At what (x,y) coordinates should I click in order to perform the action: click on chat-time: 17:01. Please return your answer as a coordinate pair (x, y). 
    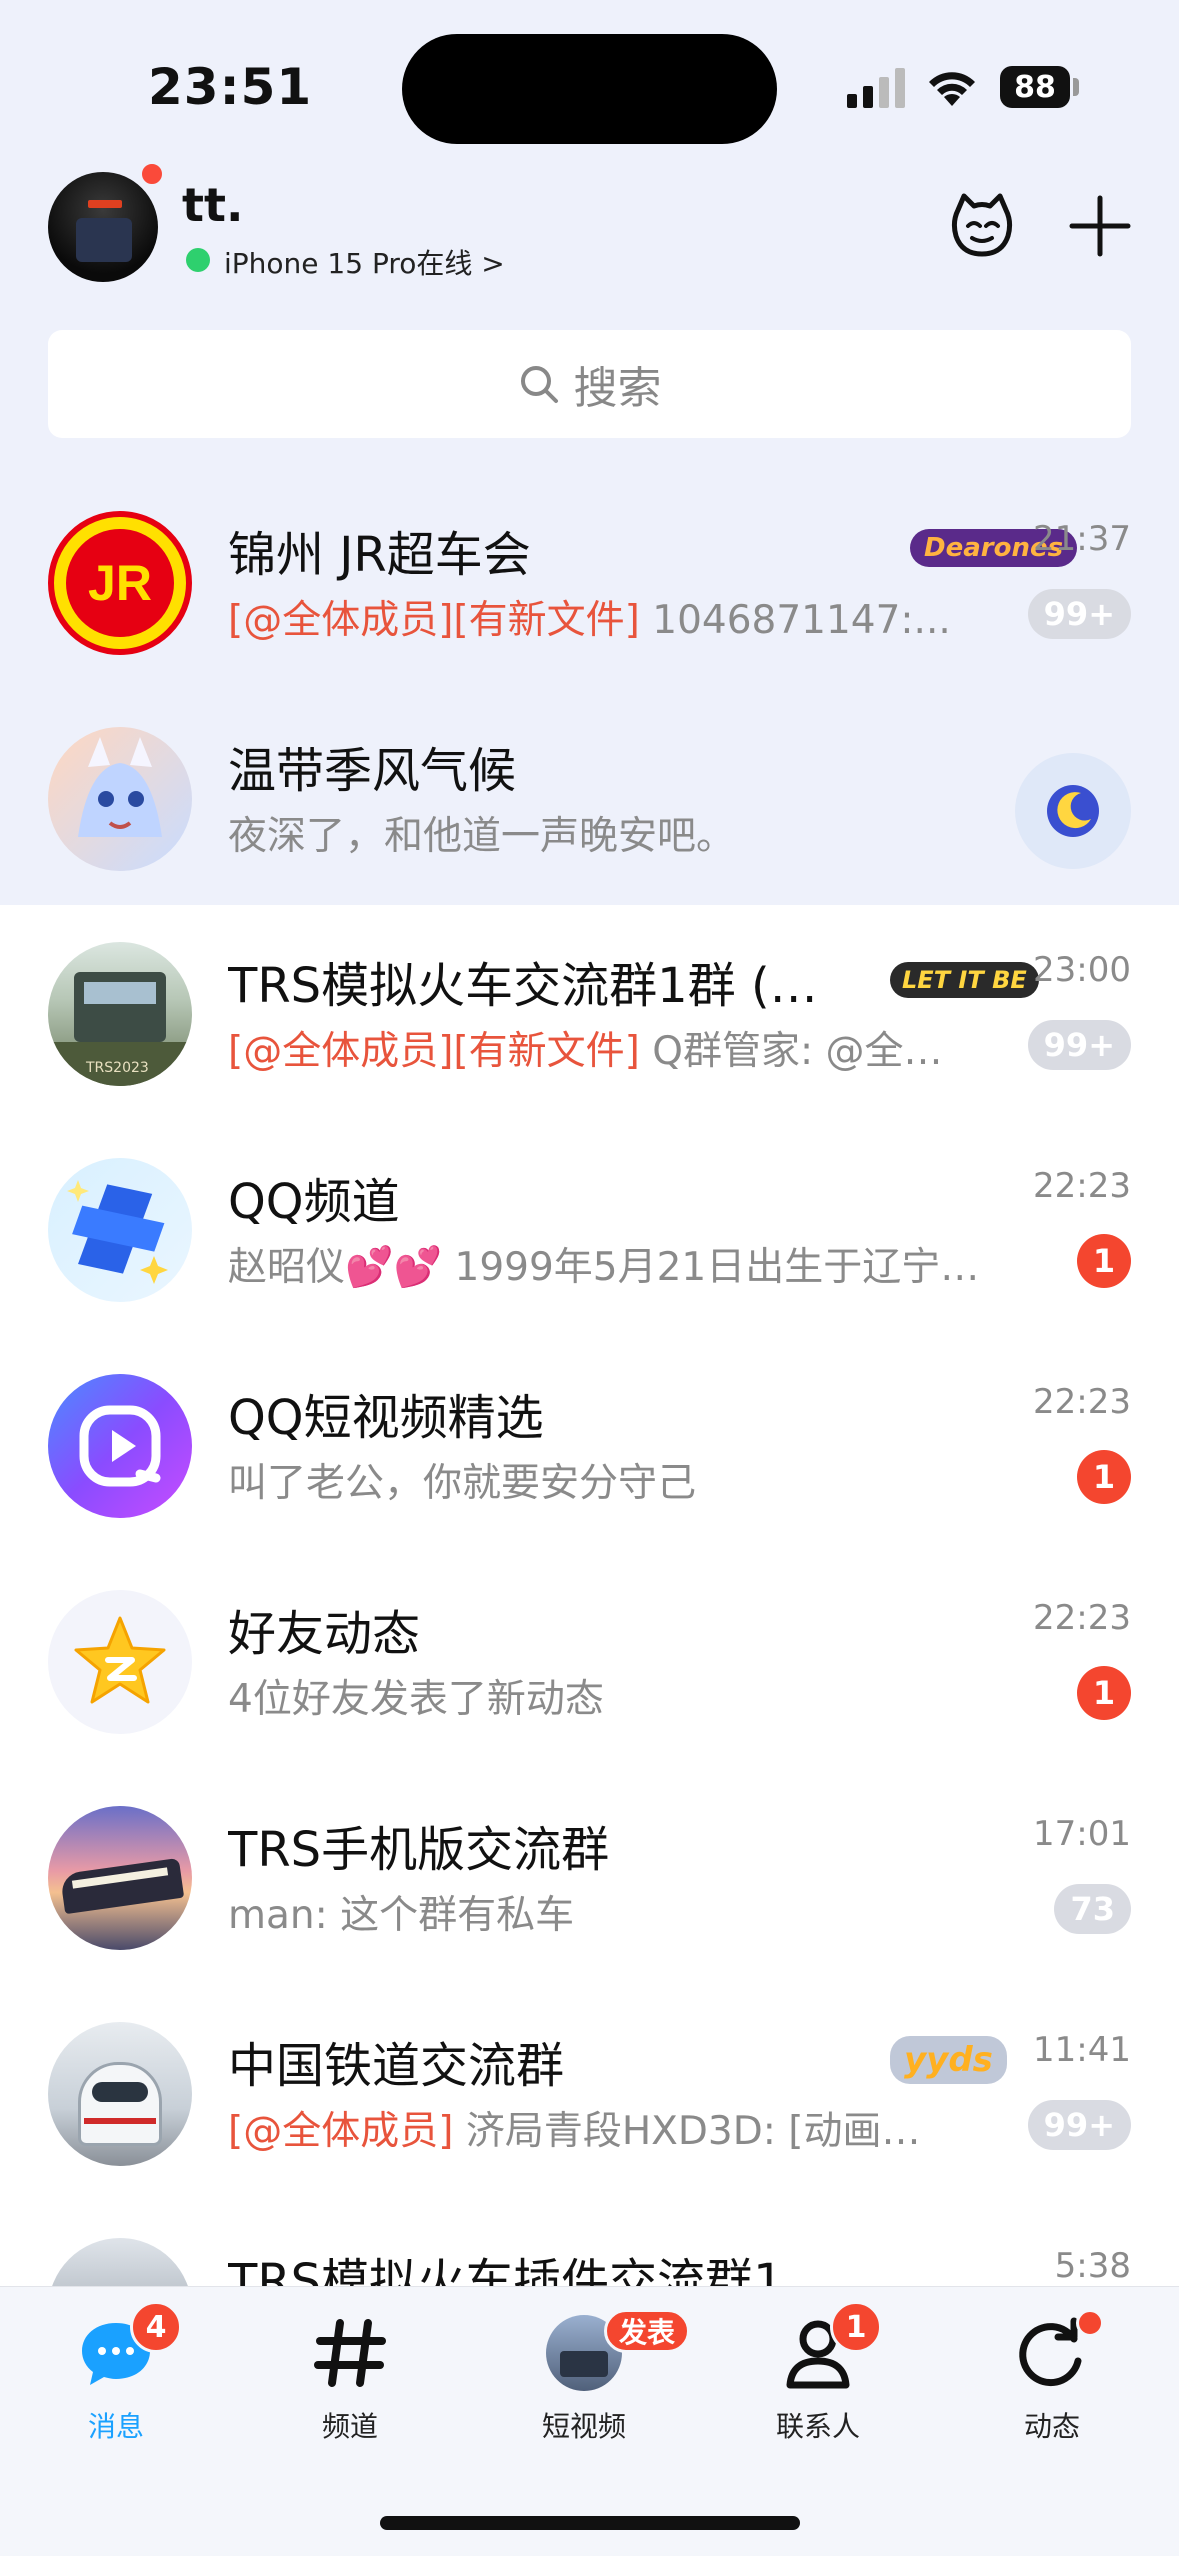
    Looking at the image, I should click on (1082, 1834).